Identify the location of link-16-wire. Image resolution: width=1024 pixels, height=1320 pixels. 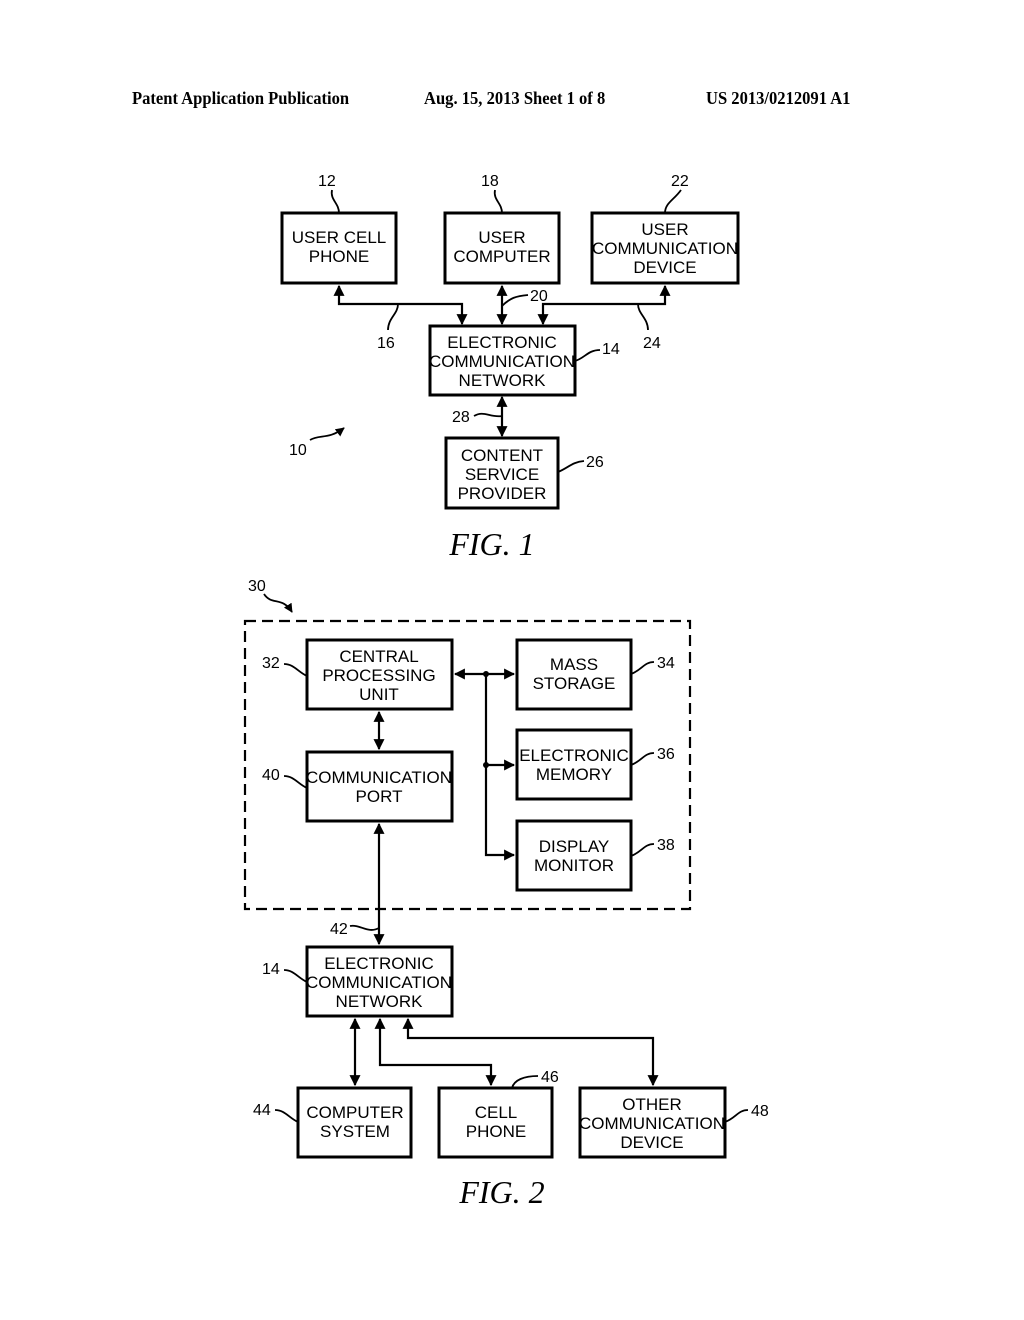
(400, 305).